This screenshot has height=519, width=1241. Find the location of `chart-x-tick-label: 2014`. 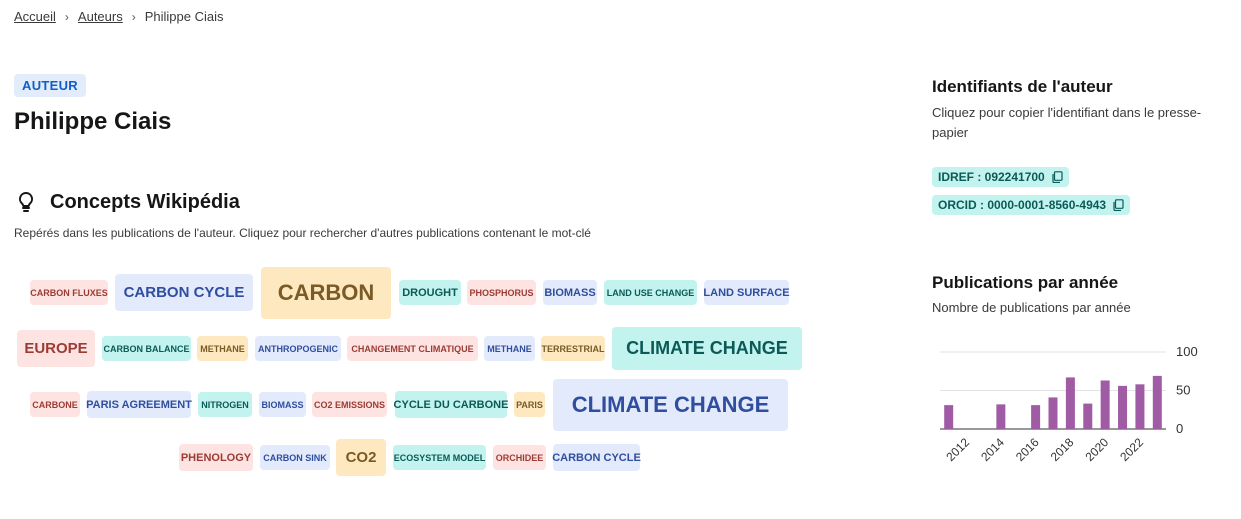

chart-x-tick-label: 2014 is located at coordinates (992, 449).